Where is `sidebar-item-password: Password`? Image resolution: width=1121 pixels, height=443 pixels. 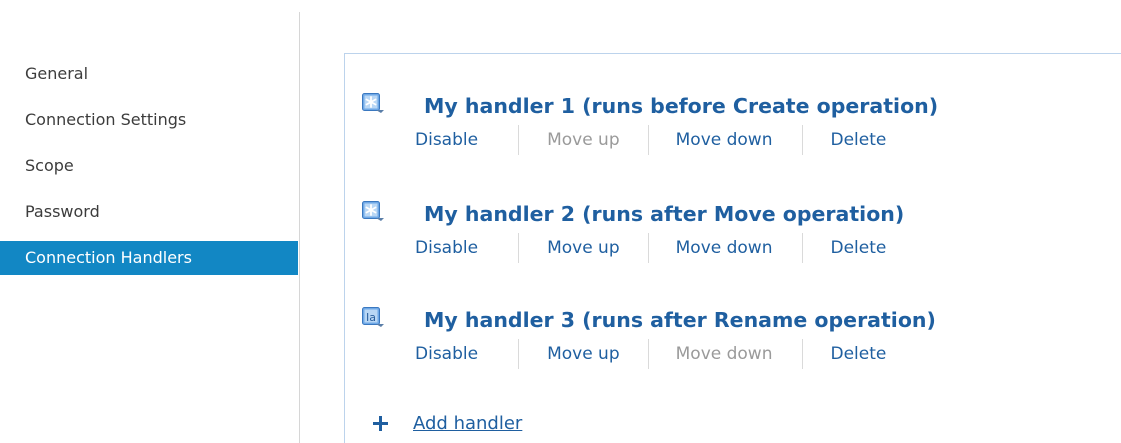
sidebar-item-password: Password is located at coordinates (149, 212).